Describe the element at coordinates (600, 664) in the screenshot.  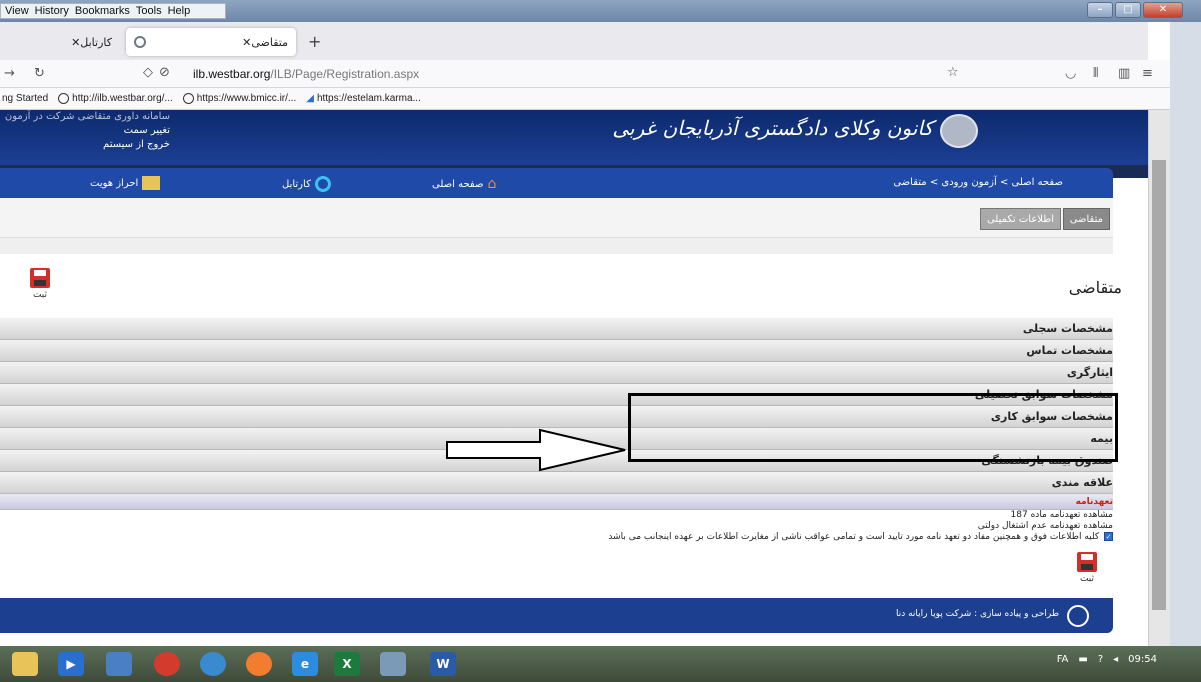
I see `taskbar: ▶ e X W FA ▬ ? ◂ 09:54` at that location.